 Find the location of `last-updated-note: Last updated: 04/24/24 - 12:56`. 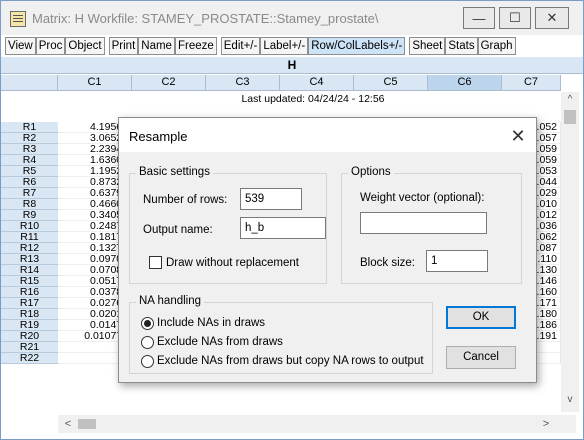

last-updated-note: Last updated: 04/24/24 - 12:56 is located at coordinates (313, 99).